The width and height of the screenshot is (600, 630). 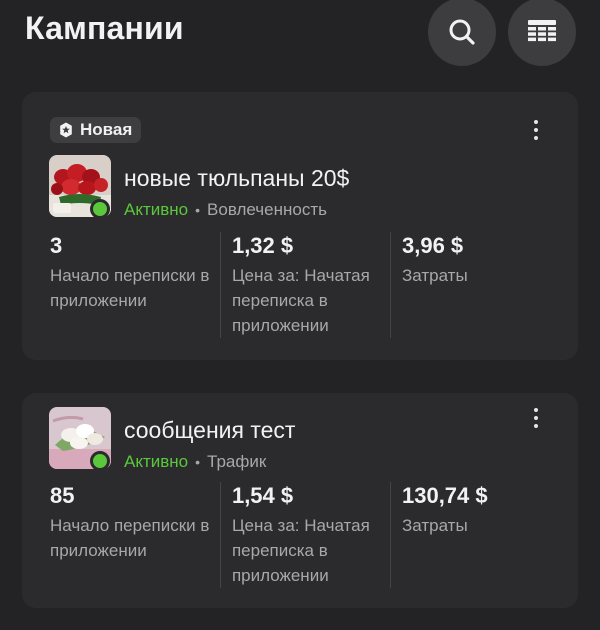 What do you see at coordinates (66, 130) in the screenshot?
I see `star-badge-icon` at bounding box center [66, 130].